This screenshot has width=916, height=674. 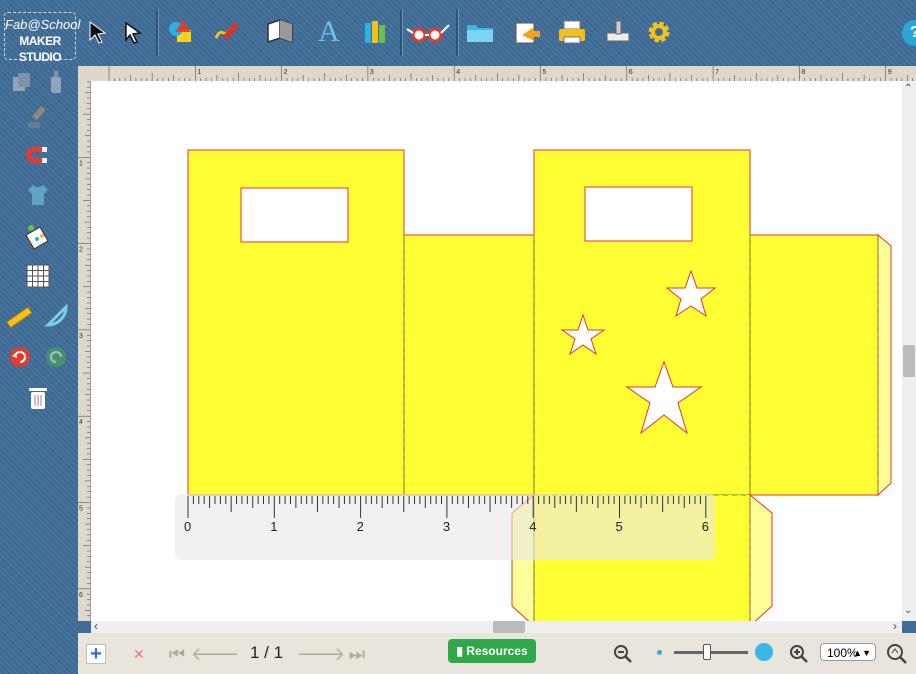 What do you see at coordinates (631, 72) in the screenshot?
I see `top-ruler-label: 6` at bounding box center [631, 72].